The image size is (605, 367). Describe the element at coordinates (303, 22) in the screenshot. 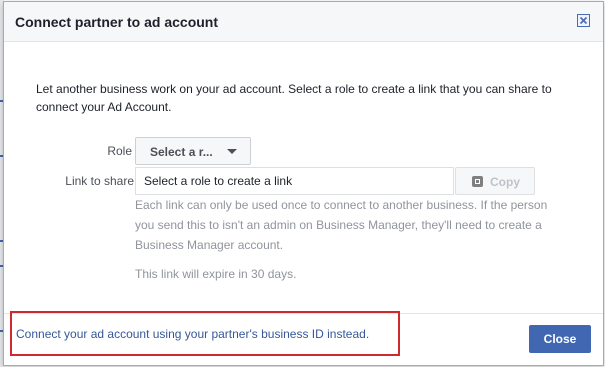

I see `dialog-header: Connect partner to ad account` at that location.